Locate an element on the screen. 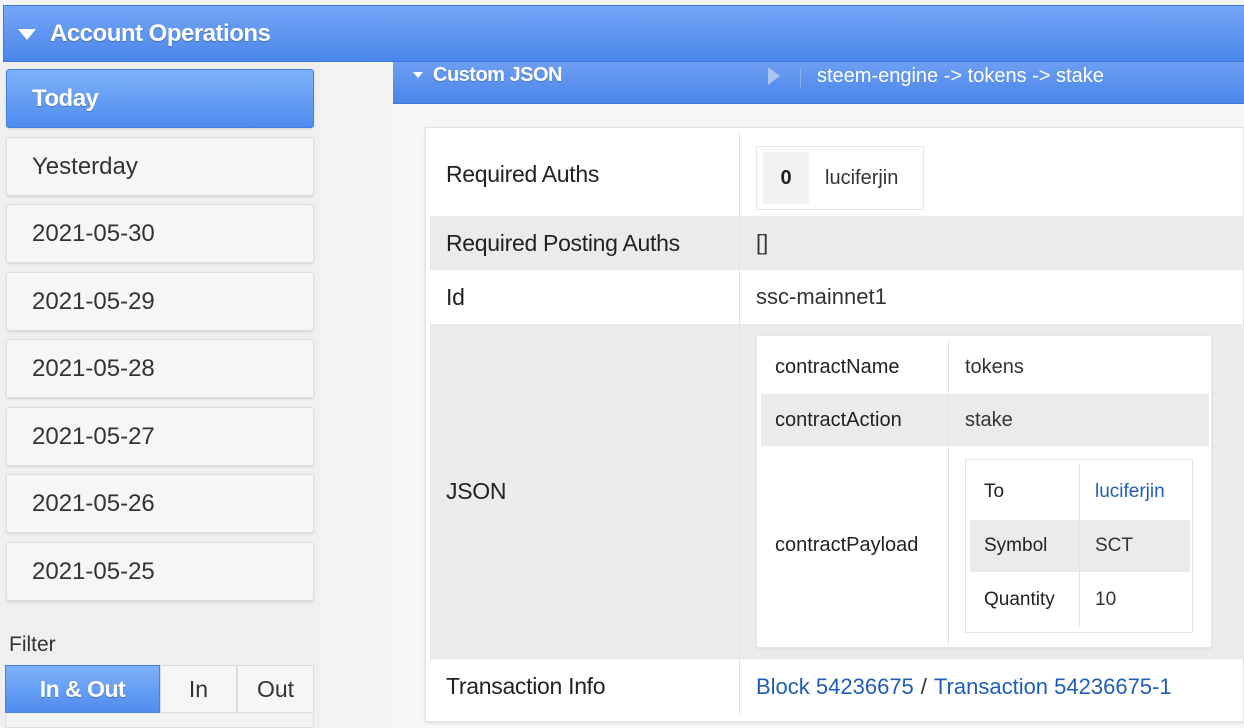 The image size is (1244, 728). payload-symbol-key: Symbol is located at coordinates (1025, 546).